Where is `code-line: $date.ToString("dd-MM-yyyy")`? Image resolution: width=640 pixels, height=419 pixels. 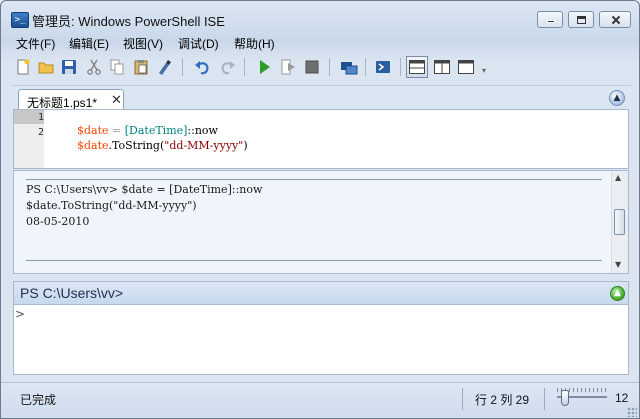 code-line: $date.ToString("dd-MM-yyyy") is located at coordinates (152, 145).